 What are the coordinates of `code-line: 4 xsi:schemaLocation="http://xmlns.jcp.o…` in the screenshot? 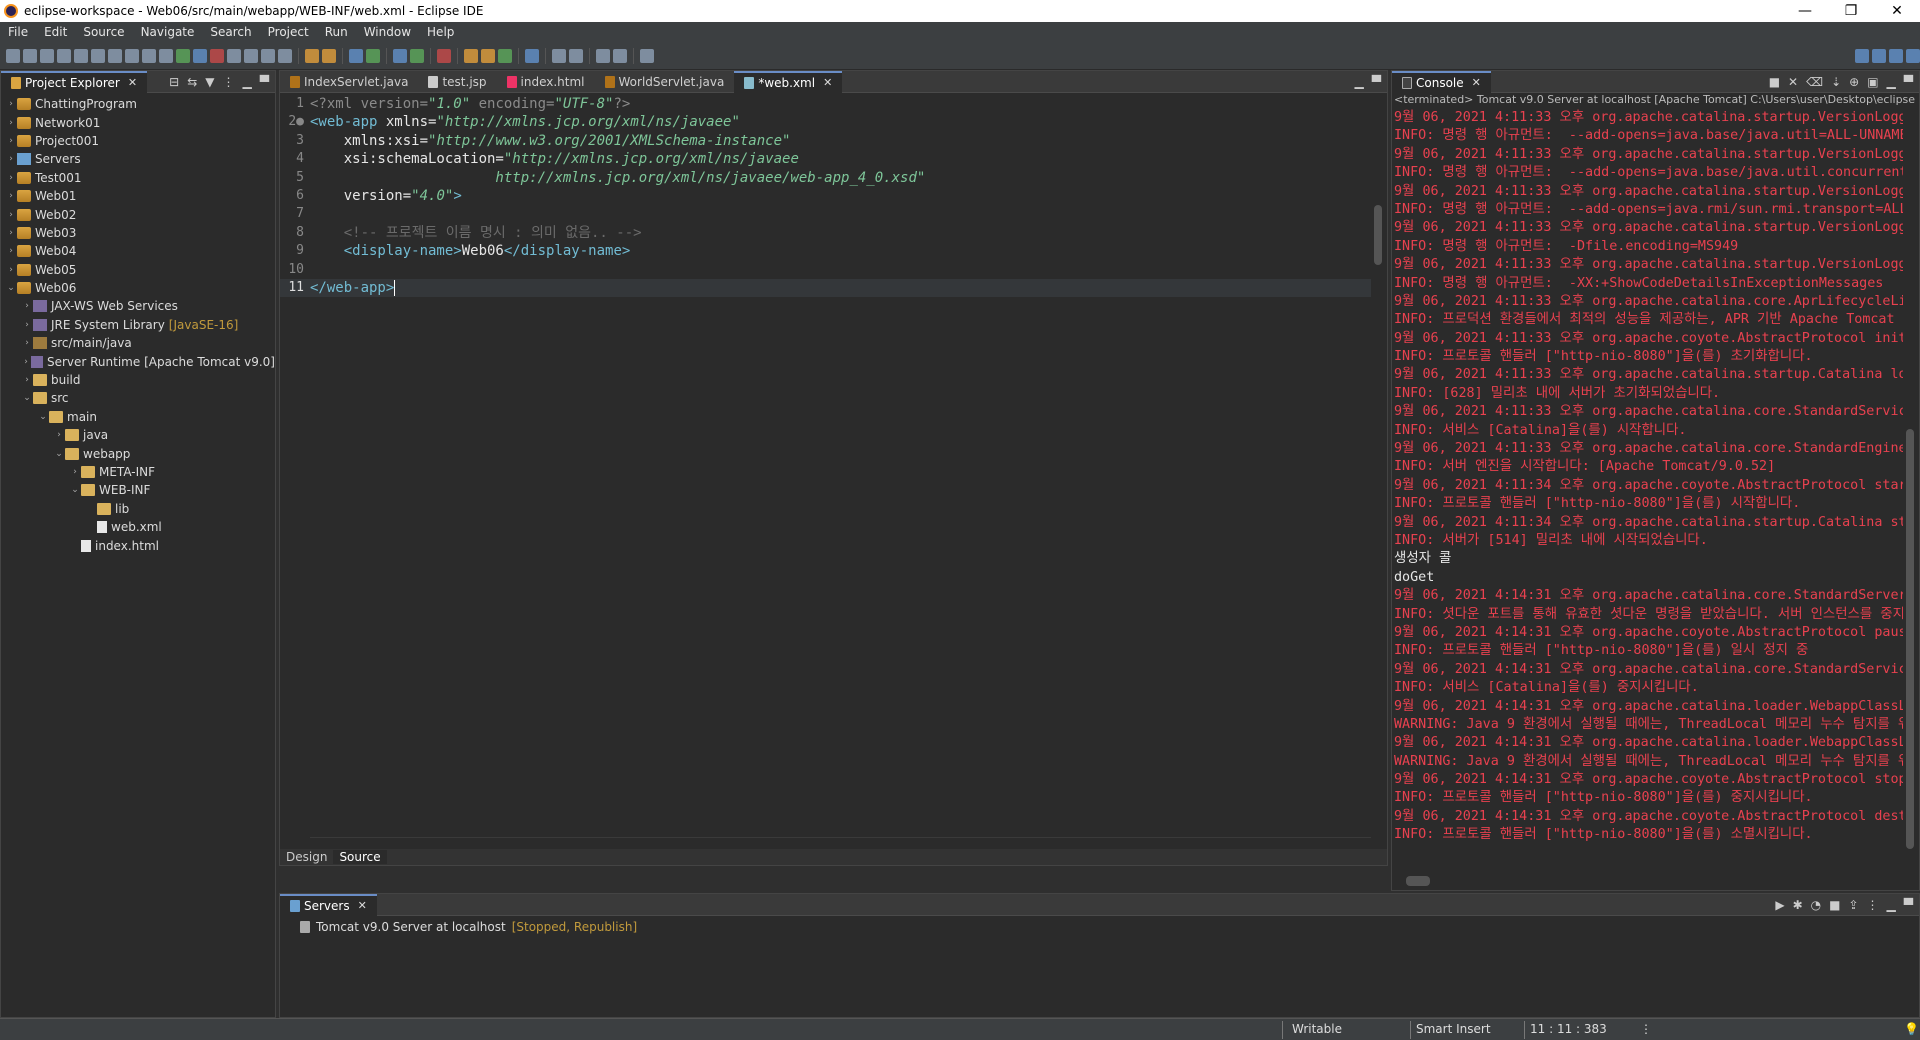 It's located at (825, 159).